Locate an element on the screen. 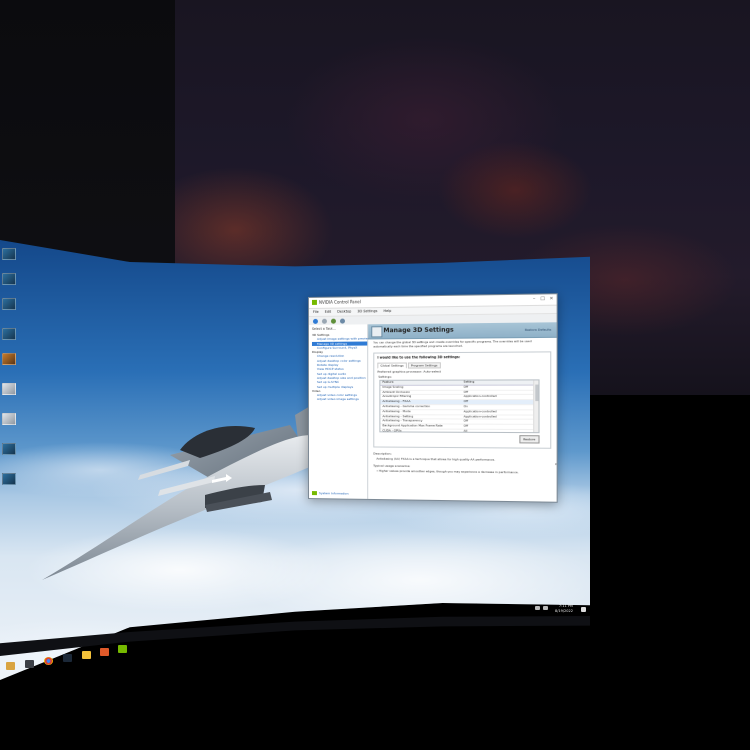  taskbar-clock: 7:11 PM 8/19/2022 is located at coordinates (564, 608).